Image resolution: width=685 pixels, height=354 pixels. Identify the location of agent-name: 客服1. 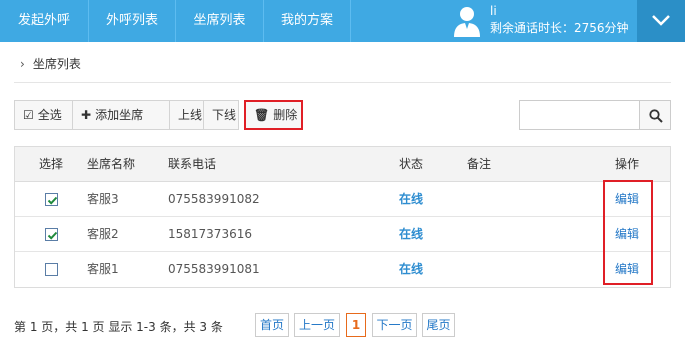
(103, 269).